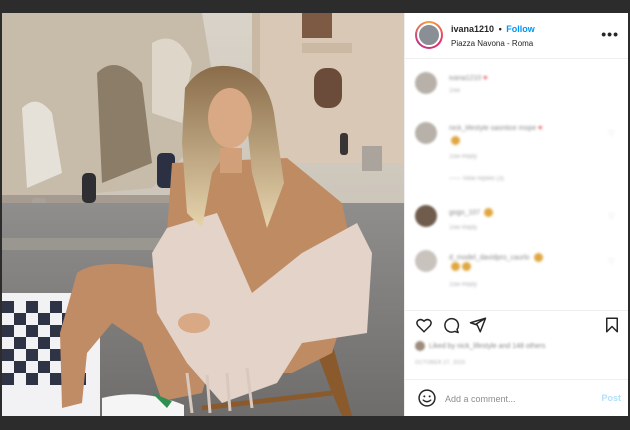 The height and width of the screenshot is (430, 630). Describe the element at coordinates (427, 398) in the screenshot. I see `smile-icon` at that location.